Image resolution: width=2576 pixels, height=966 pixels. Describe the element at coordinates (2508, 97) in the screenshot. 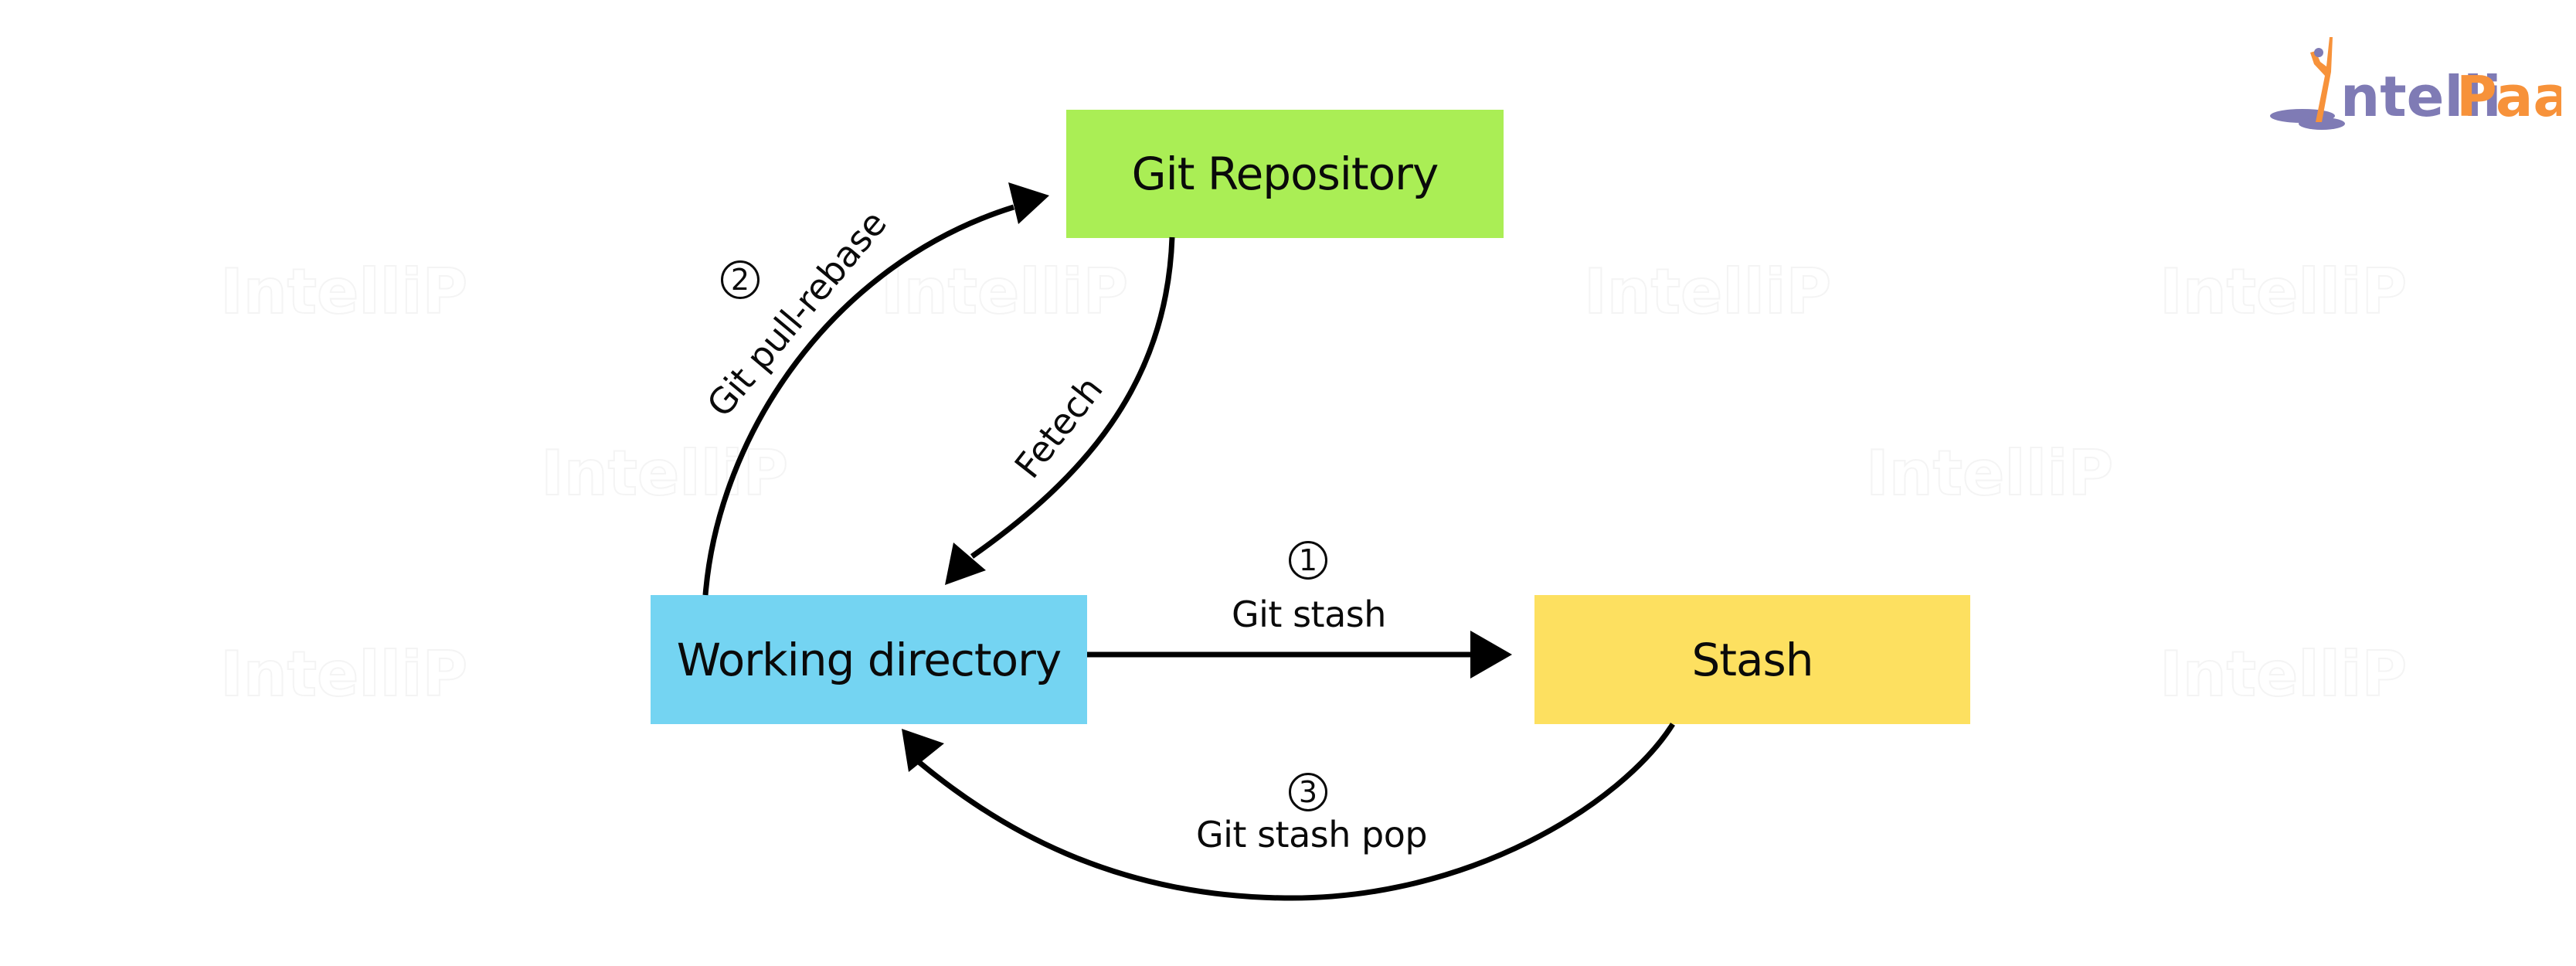

I see `logo-text-paat: Paat` at that location.